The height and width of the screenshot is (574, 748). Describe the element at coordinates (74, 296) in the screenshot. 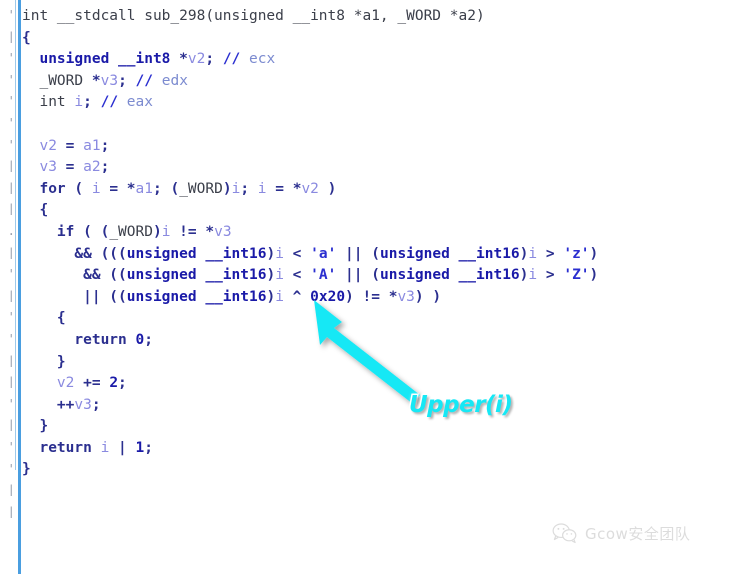

I see `code-token: || ((` at that location.